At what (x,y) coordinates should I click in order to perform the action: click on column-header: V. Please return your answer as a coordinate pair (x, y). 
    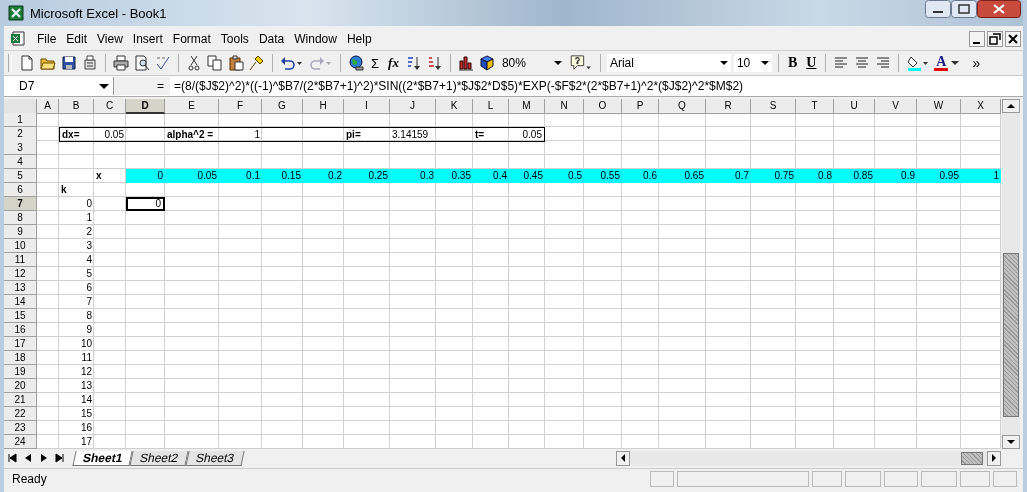
    Looking at the image, I should click on (896, 106).